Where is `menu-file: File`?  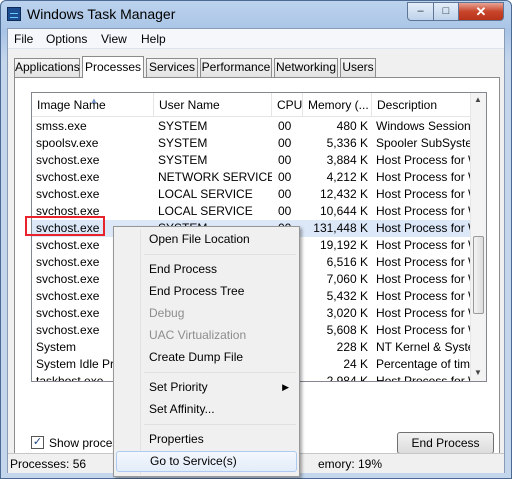
menu-file: File is located at coordinates (23, 39).